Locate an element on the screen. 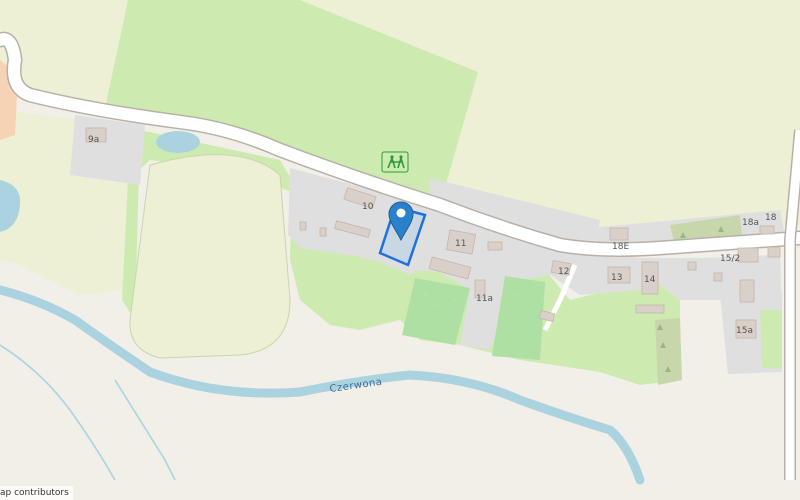  house-number-13: 13 is located at coordinates (616, 278).